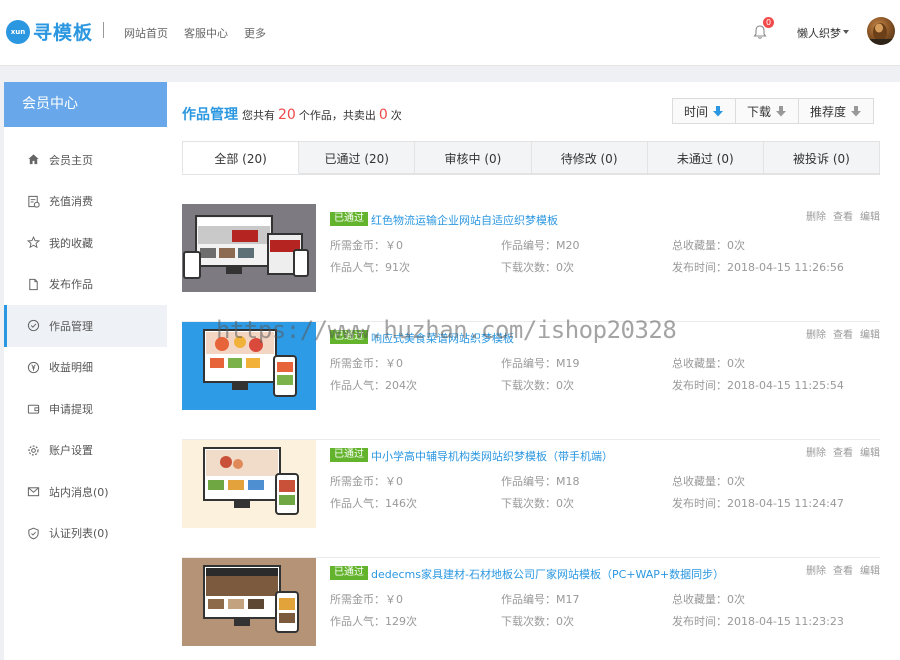 Image resolution: width=900 pixels, height=660 pixels. Describe the element at coordinates (836, 111) in the screenshot. I see `sort-by-recommend-button: 推荐度` at that location.